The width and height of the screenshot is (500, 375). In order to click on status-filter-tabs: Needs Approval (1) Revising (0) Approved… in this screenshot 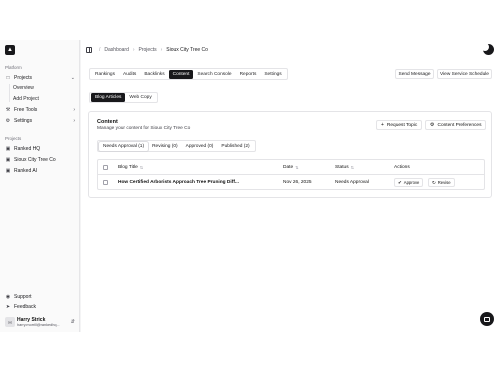, I will do `click(176, 146)`.